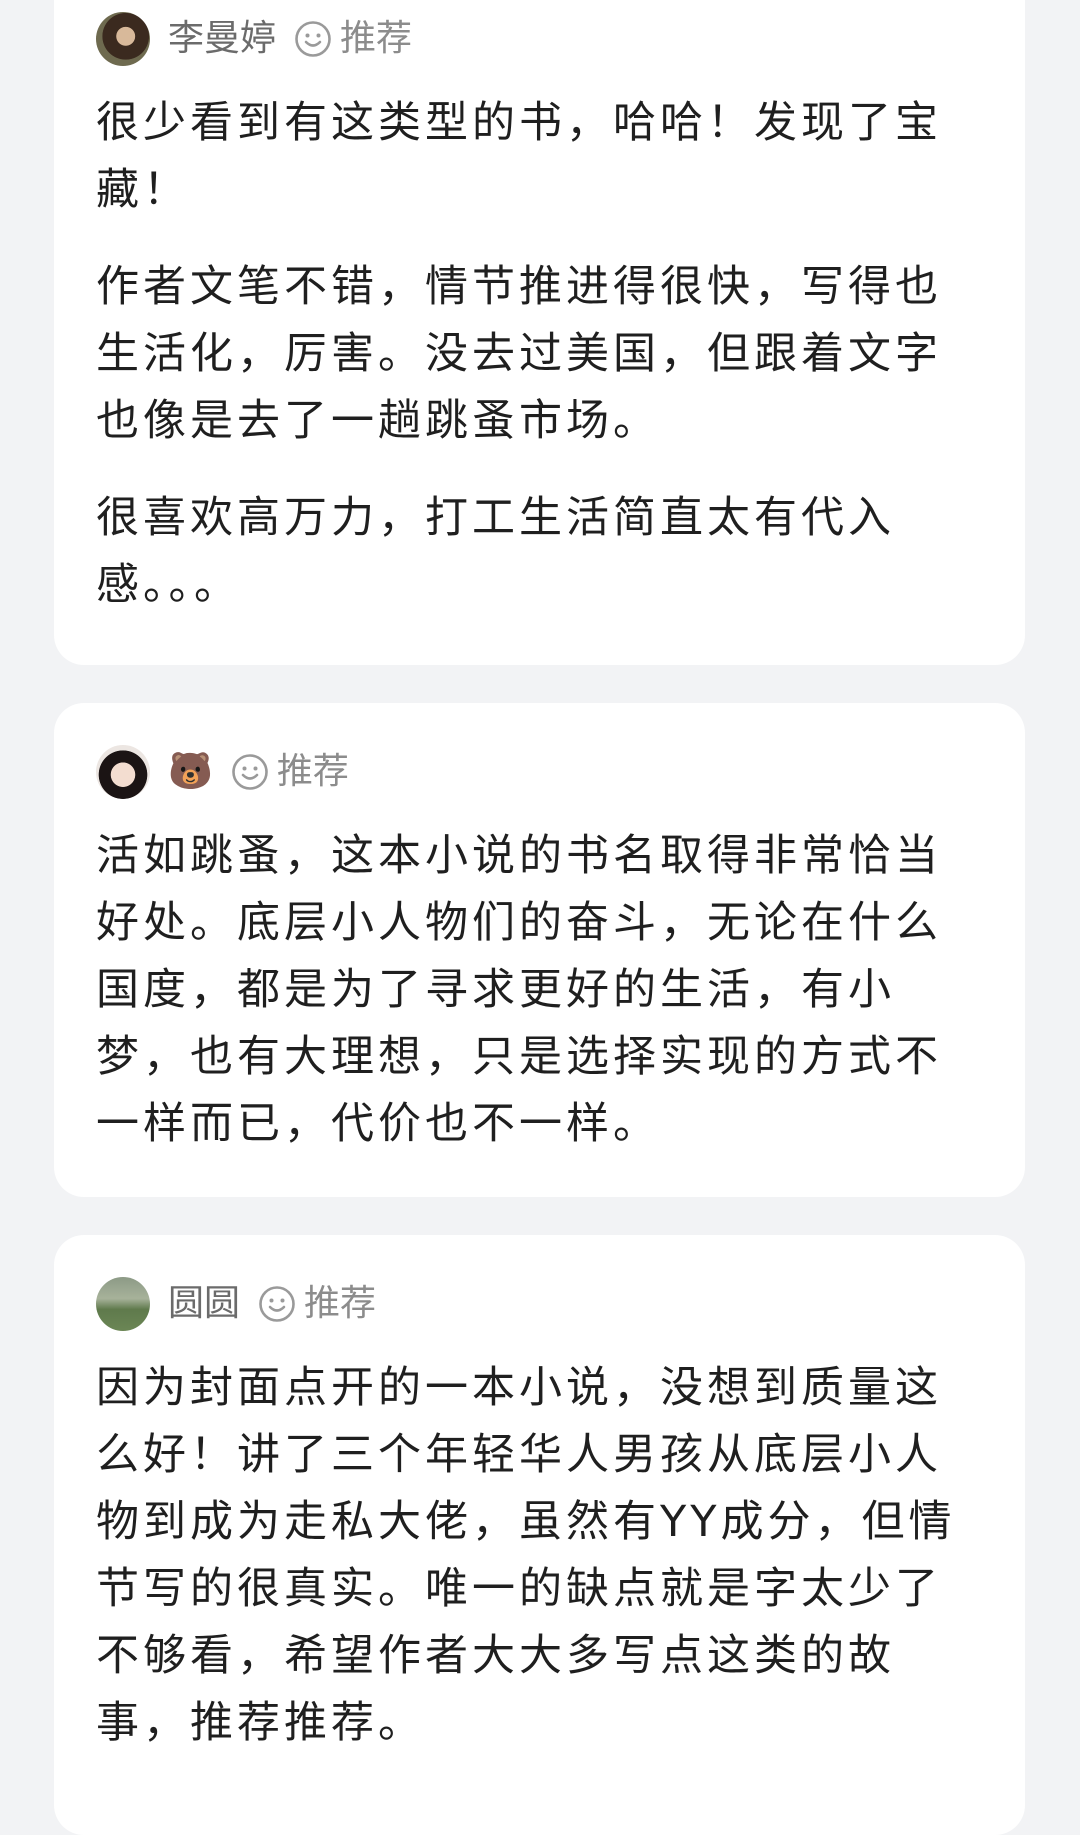 The height and width of the screenshot is (1835, 1080). I want to click on user-name: 李曼婷, so click(222, 39).